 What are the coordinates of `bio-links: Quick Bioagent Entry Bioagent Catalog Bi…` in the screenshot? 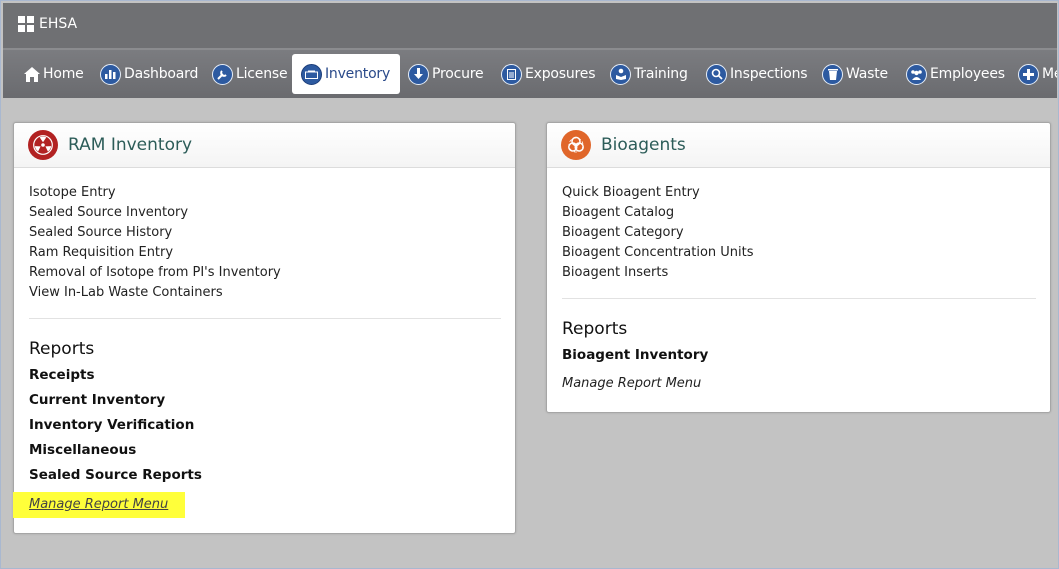 It's located at (798, 225).